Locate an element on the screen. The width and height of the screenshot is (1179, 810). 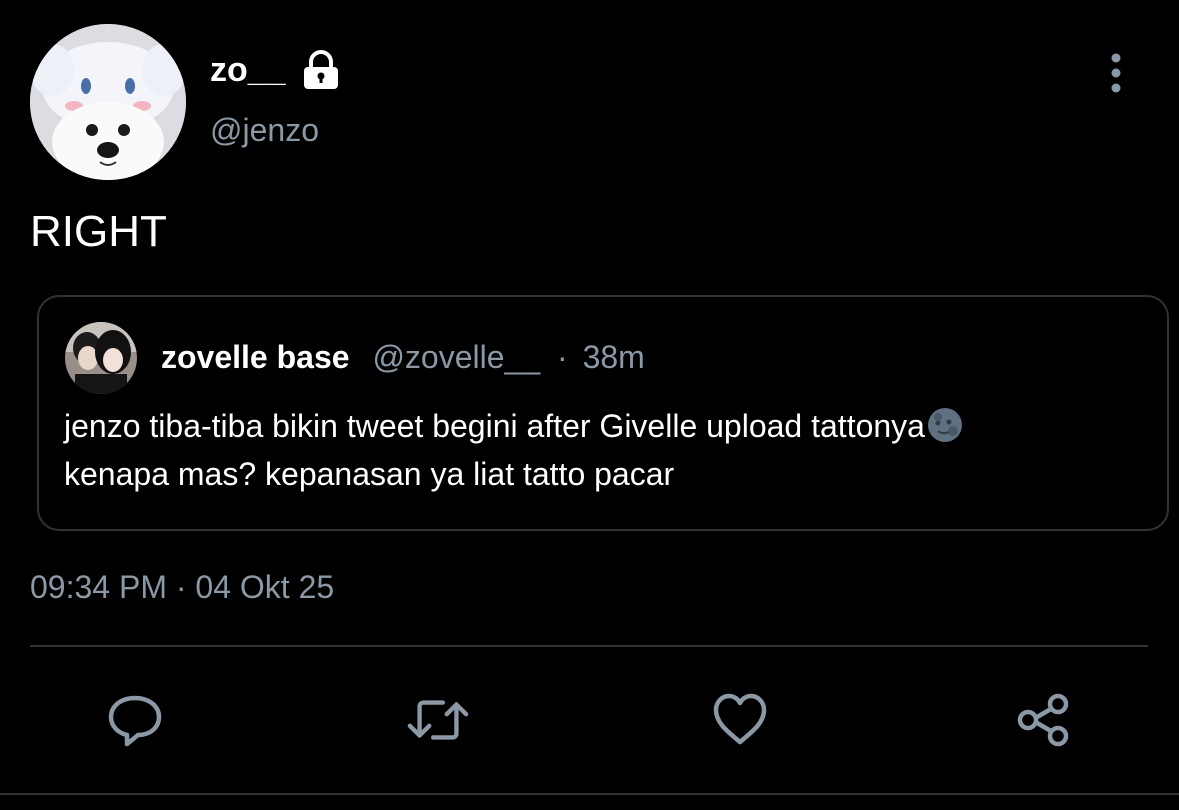
dog-avatar-icon is located at coordinates (108, 102).